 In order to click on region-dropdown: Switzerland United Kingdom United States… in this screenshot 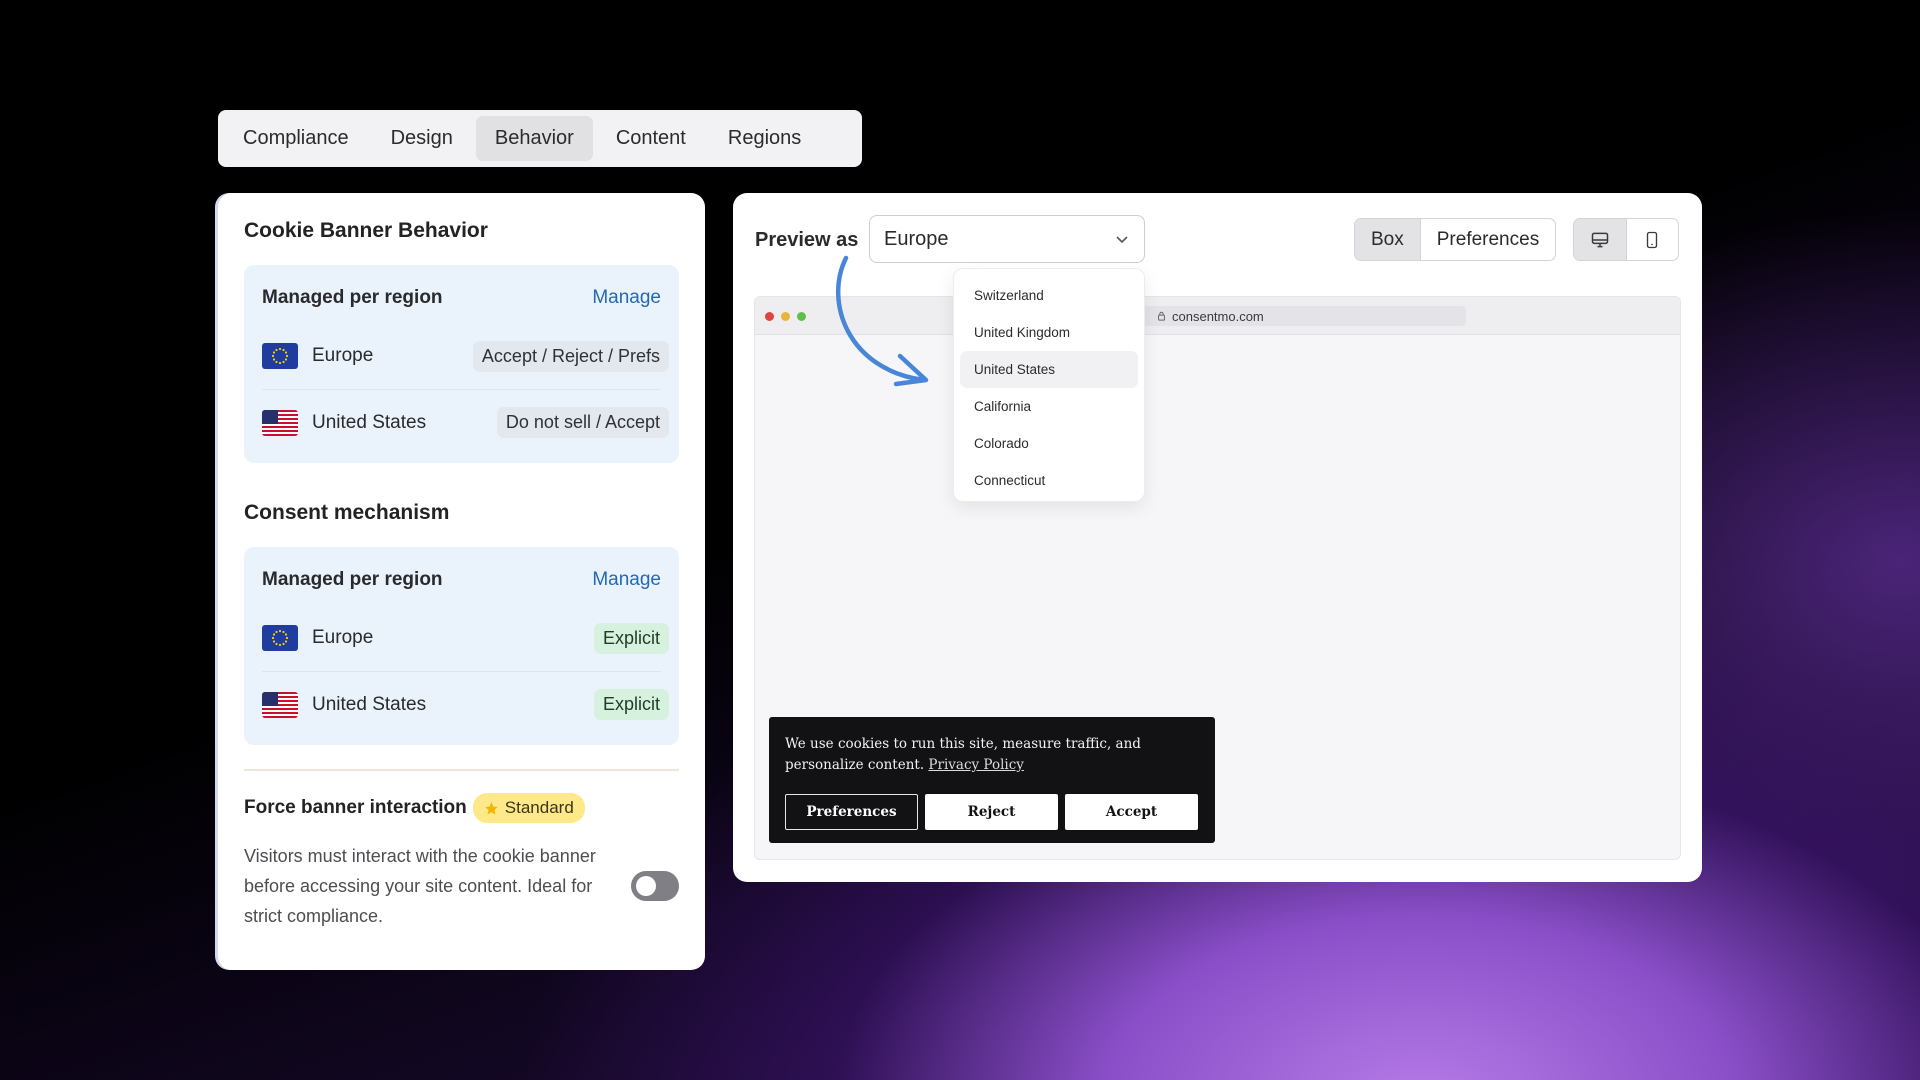, I will do `click(1049, 385)`.